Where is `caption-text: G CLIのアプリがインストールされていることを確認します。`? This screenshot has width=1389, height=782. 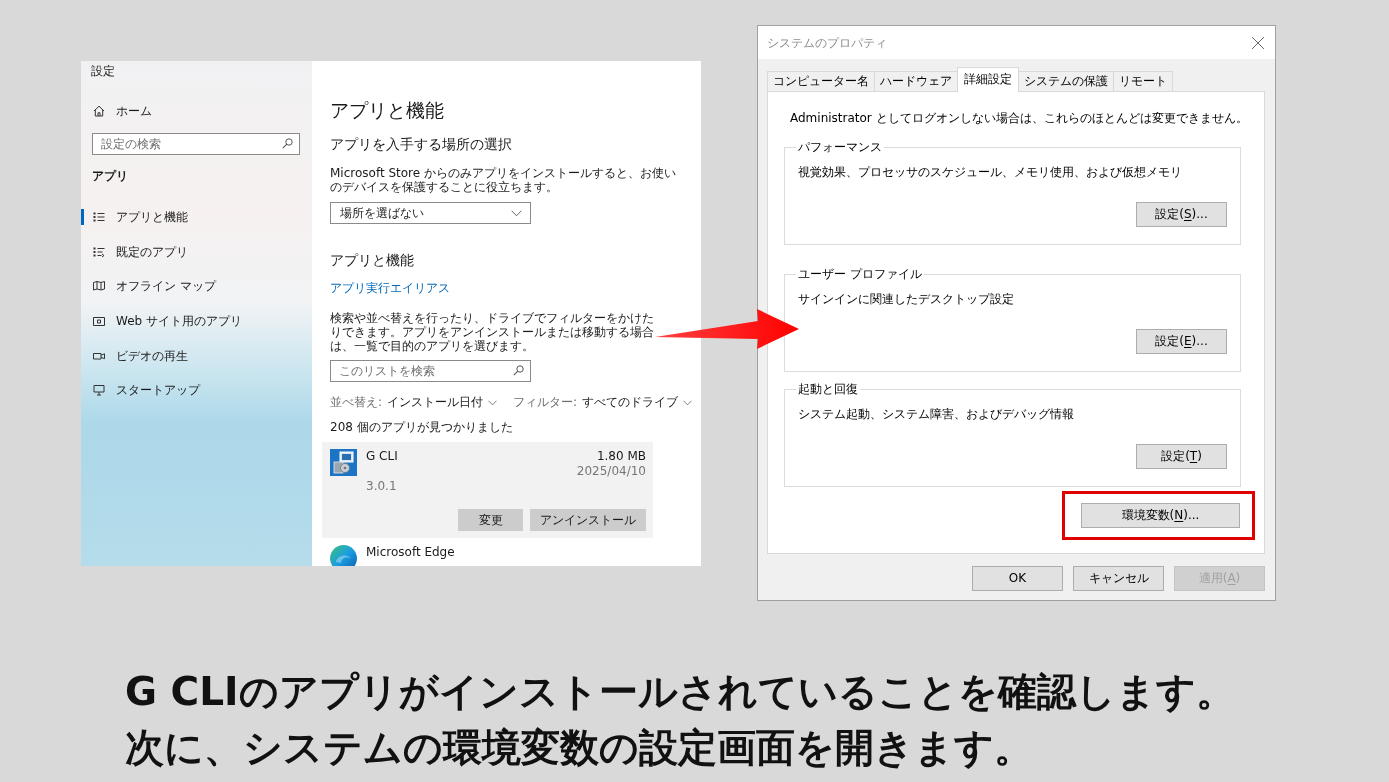
caption-text: G CLIのアプリがインストールされていることを確認します。 is located at coordinates (680, 692).